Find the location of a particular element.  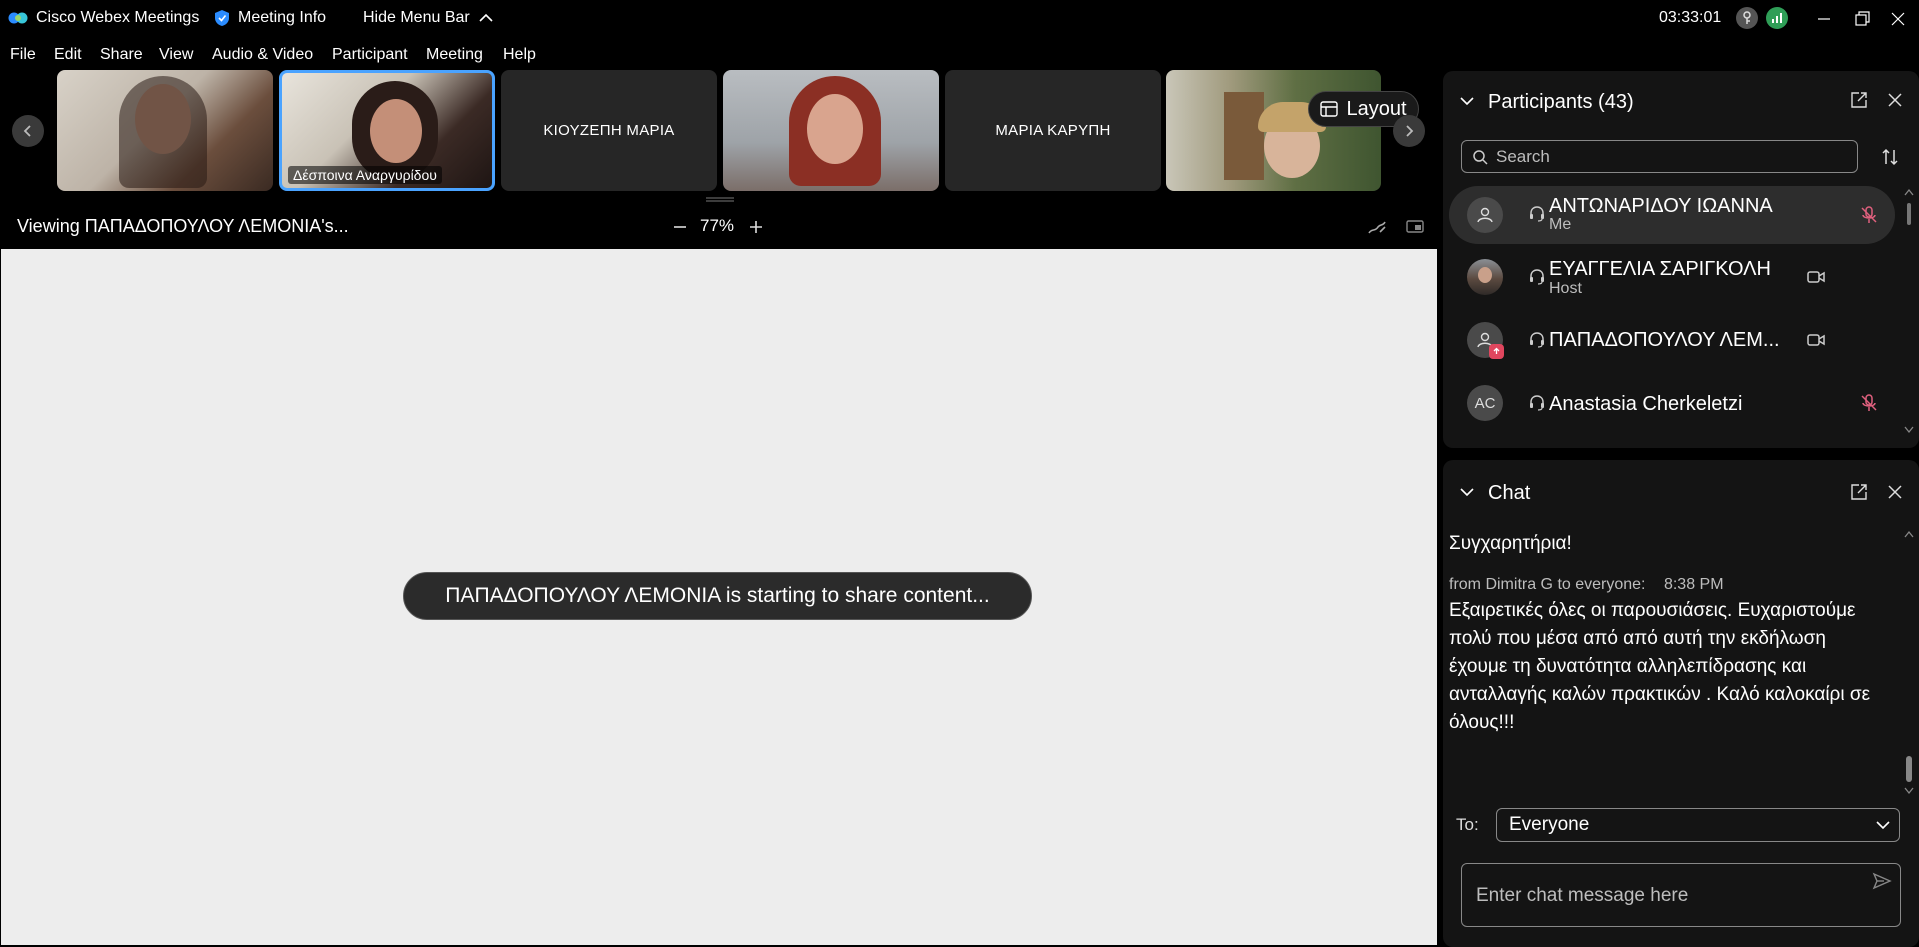

avatar-photo is located at coordinates (1485, 275).